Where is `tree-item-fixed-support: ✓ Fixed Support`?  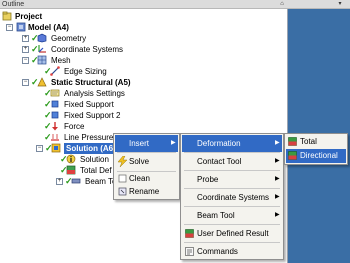 tree-item-fixed-support: ✓ Fixed Support is located at coordinates (94, 104).